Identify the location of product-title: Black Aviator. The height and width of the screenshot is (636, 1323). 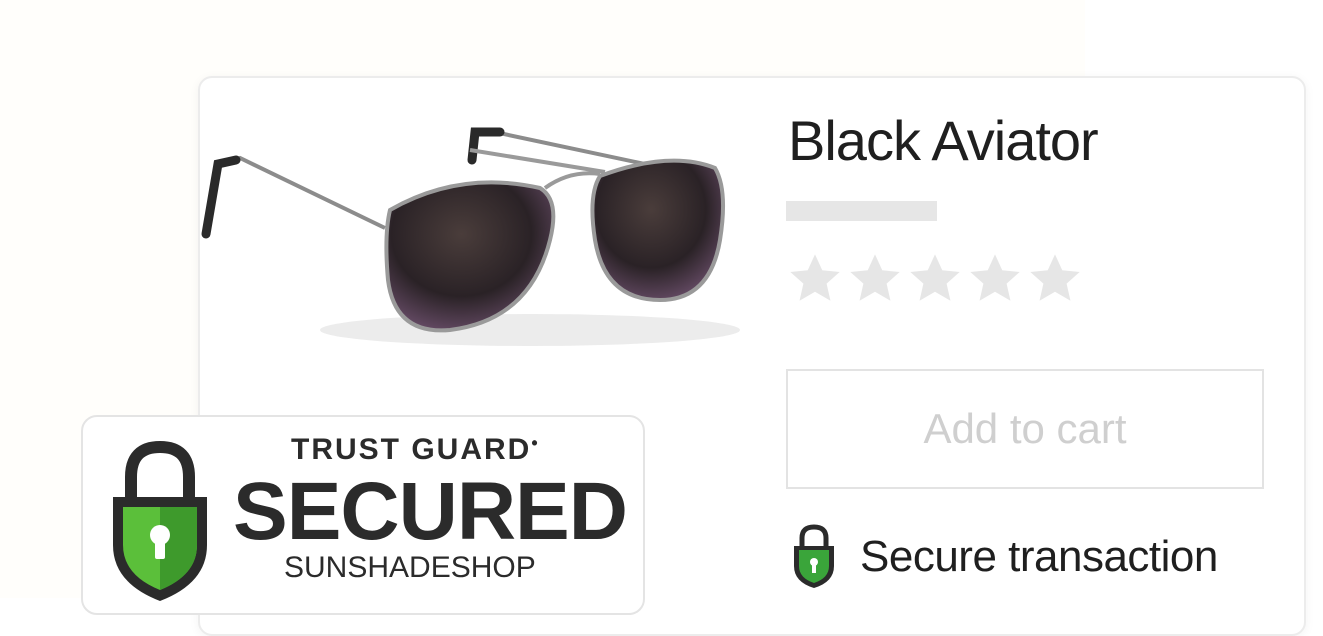
(943, 140).